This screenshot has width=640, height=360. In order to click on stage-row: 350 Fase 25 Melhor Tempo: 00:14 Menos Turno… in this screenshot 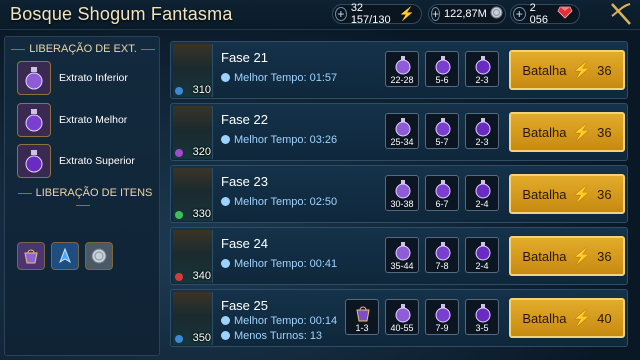, I will do `click(399, 318)`.